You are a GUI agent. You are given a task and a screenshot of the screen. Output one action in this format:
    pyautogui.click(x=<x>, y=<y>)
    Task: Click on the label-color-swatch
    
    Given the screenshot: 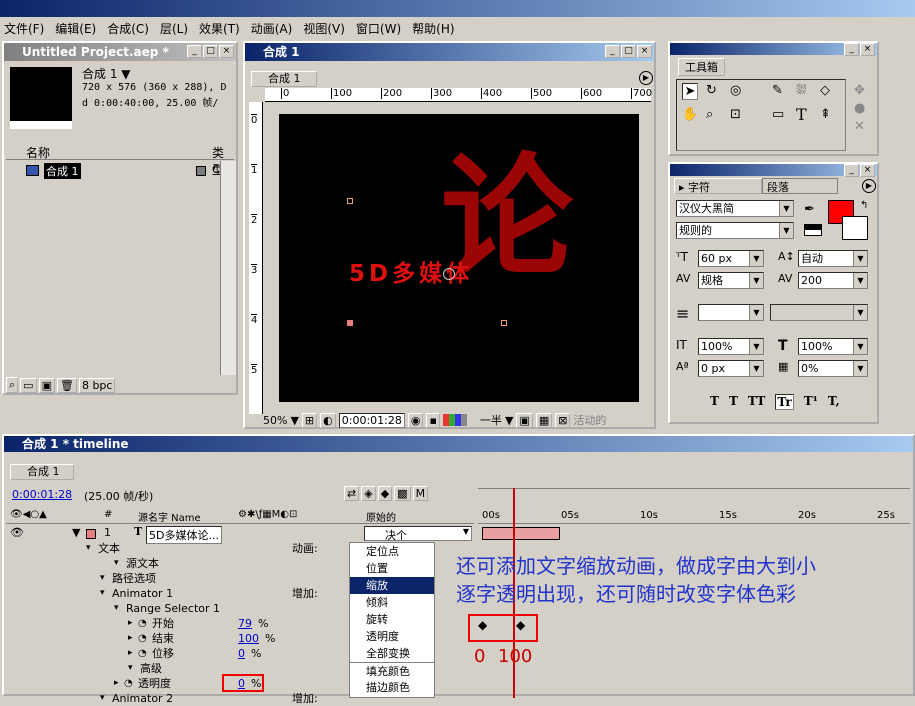 What is the action you would take?
    pyautogui.click(x=91, y=534)
    